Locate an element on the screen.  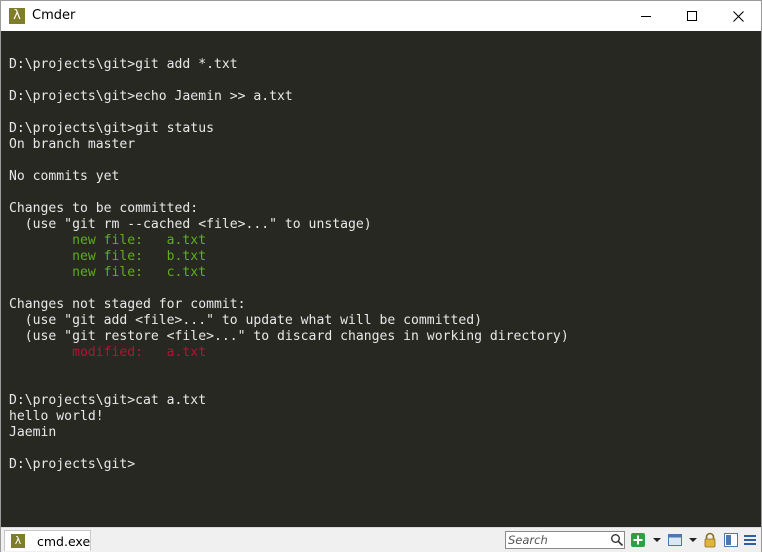
lock-icon is located at coordinates (710, 540).